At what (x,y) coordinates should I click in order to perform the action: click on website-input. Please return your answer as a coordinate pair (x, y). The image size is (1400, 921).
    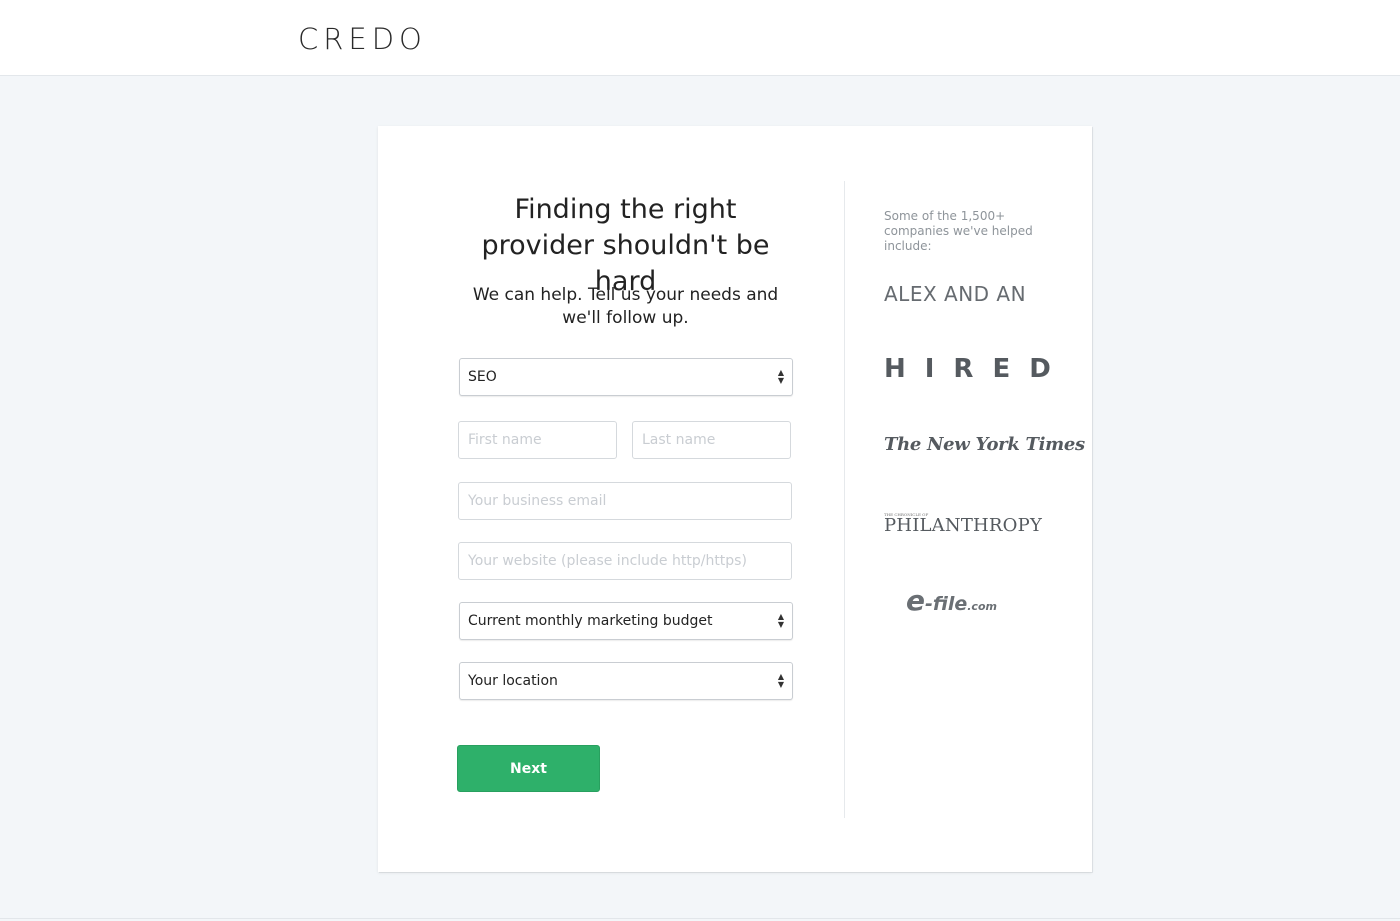
    Looking at the image, I should click on (625, 561).